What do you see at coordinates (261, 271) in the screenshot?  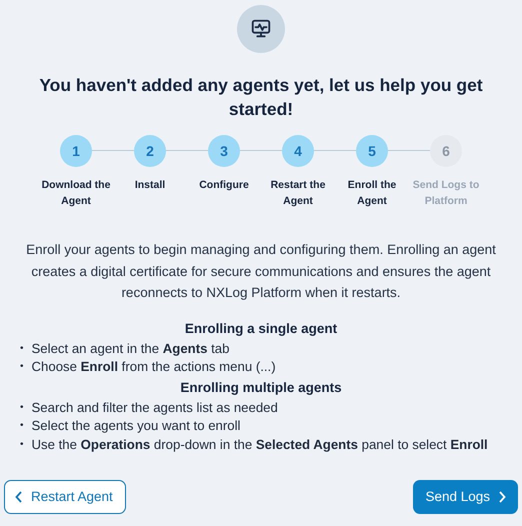 I see `description-text: Enroll your agents to begin managing and configuring them. Enrolling an agent creates a digital certificate for secure communications and ensures the agent reconnects to NXLog Platform when it restarts.` at bounding box center [261, 271].